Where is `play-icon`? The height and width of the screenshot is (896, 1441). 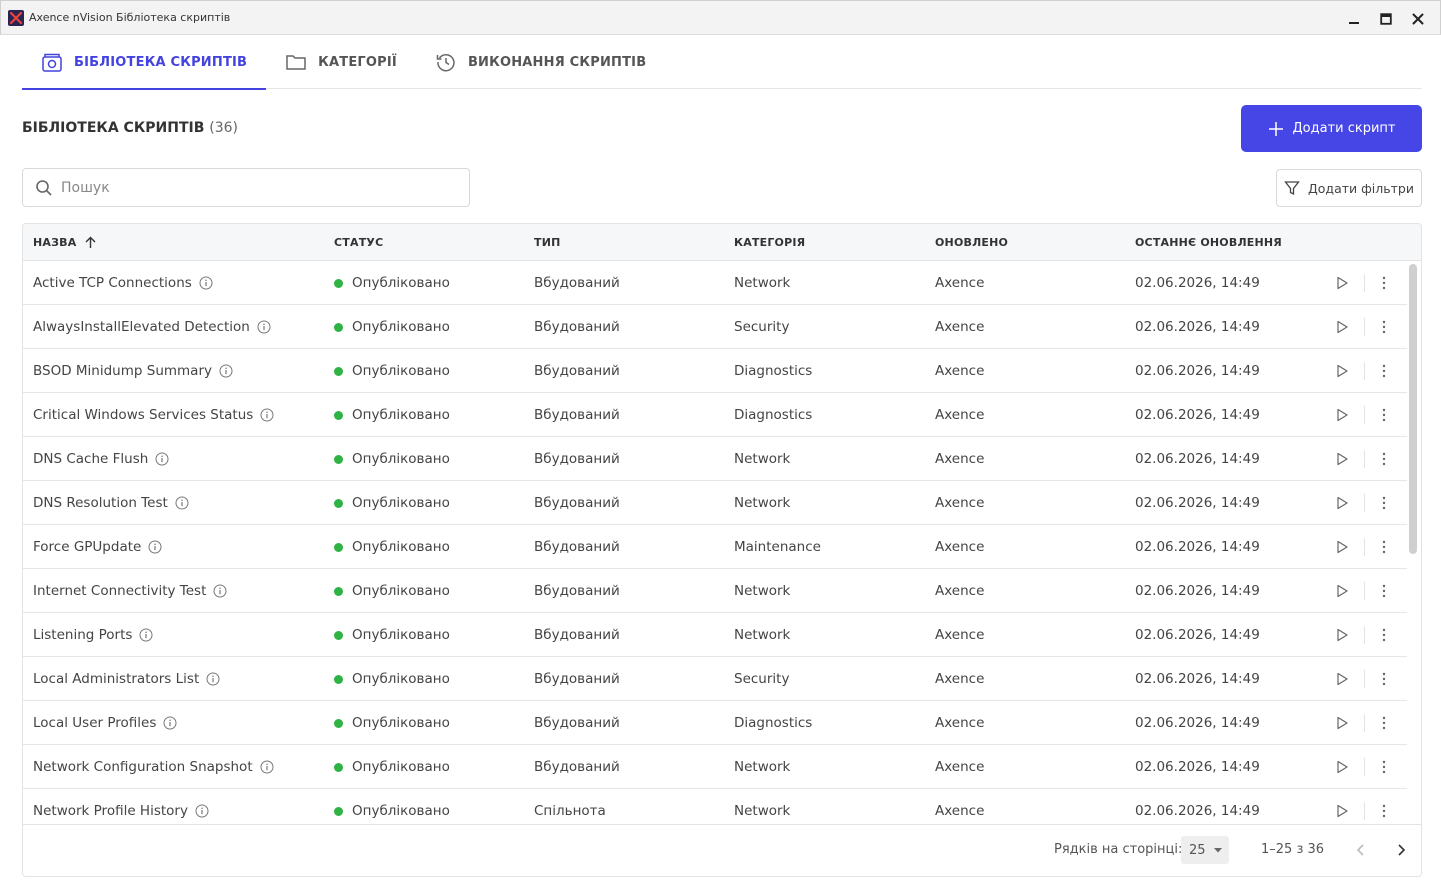 play-icon is located at coordinates (1342, 591).